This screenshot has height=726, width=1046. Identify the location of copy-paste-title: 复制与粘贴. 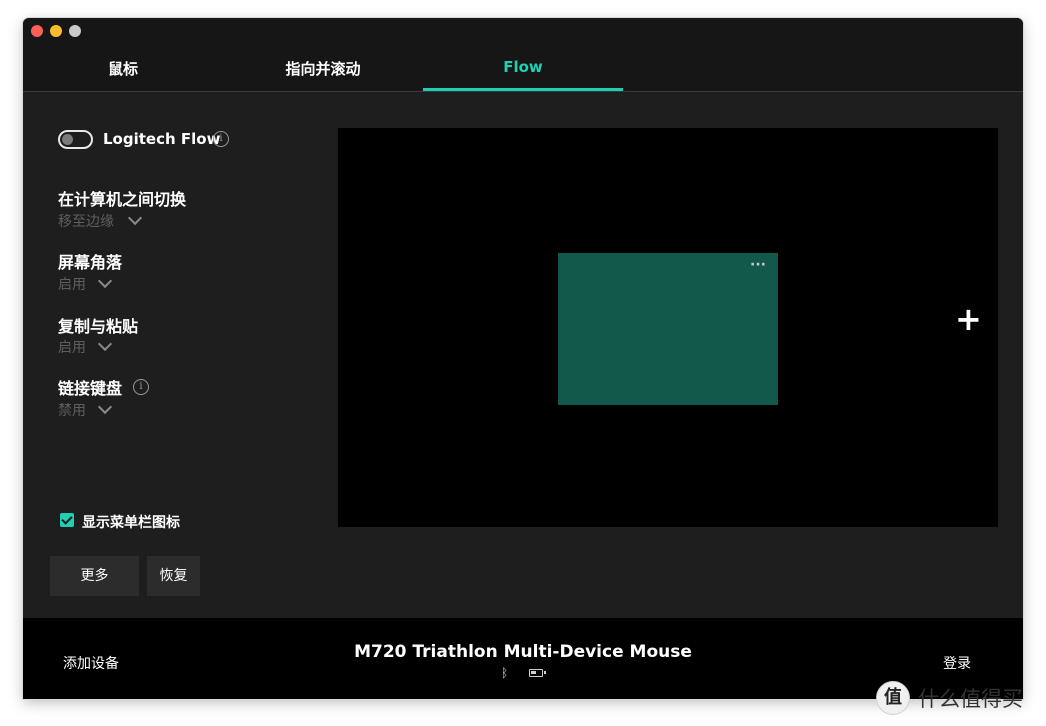
(98, 326).